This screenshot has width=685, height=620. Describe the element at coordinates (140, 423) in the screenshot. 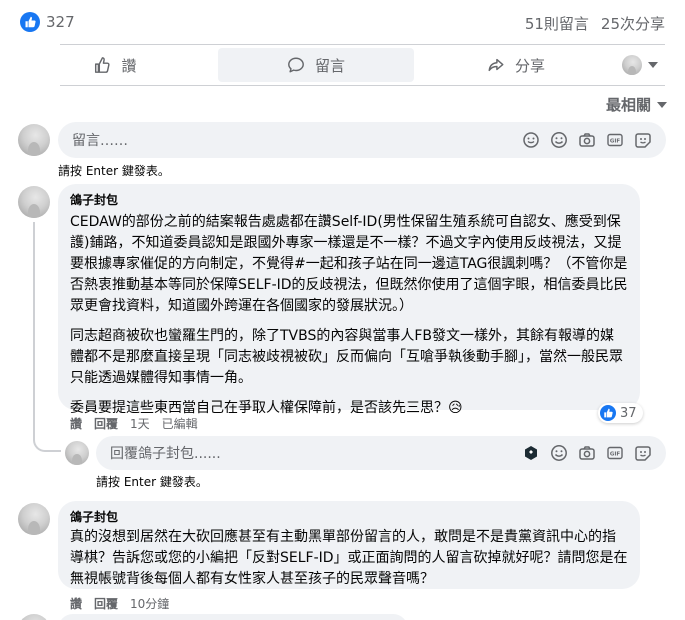

I see `comment-time: 1天` at that location.